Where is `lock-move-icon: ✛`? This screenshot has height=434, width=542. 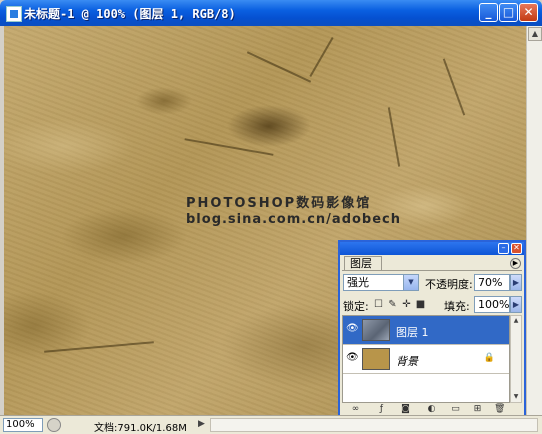
lock-move-icon: ✛ is located at coordinates (406, 304).